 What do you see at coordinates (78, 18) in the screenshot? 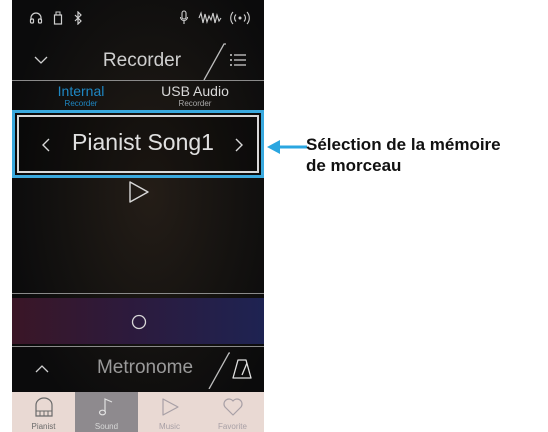
I see `bluetooth-icon` at bounding box center [78, 18].